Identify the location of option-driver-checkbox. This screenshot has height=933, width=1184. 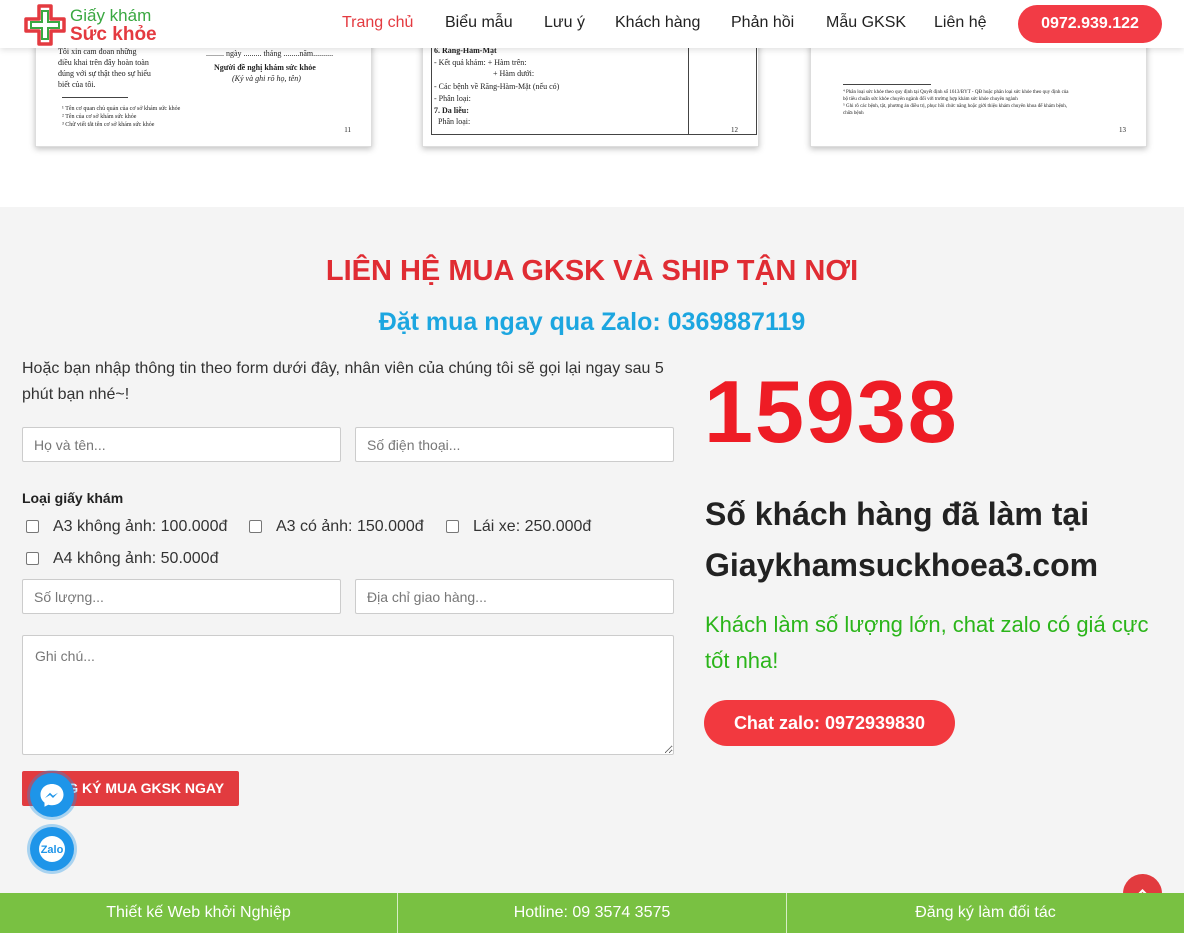
(452, 526).